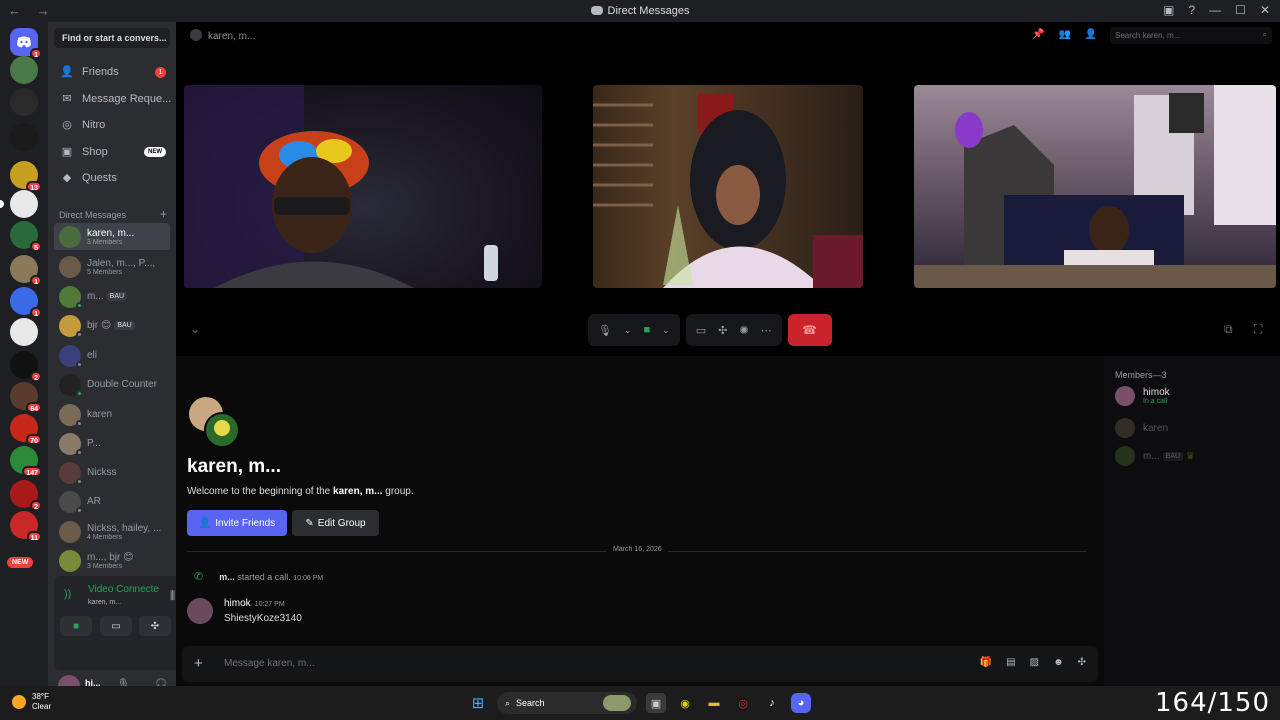 This screenshot has height=720, width=1280. I want to click on tiktok-icon: ♪, so click(772, 703).